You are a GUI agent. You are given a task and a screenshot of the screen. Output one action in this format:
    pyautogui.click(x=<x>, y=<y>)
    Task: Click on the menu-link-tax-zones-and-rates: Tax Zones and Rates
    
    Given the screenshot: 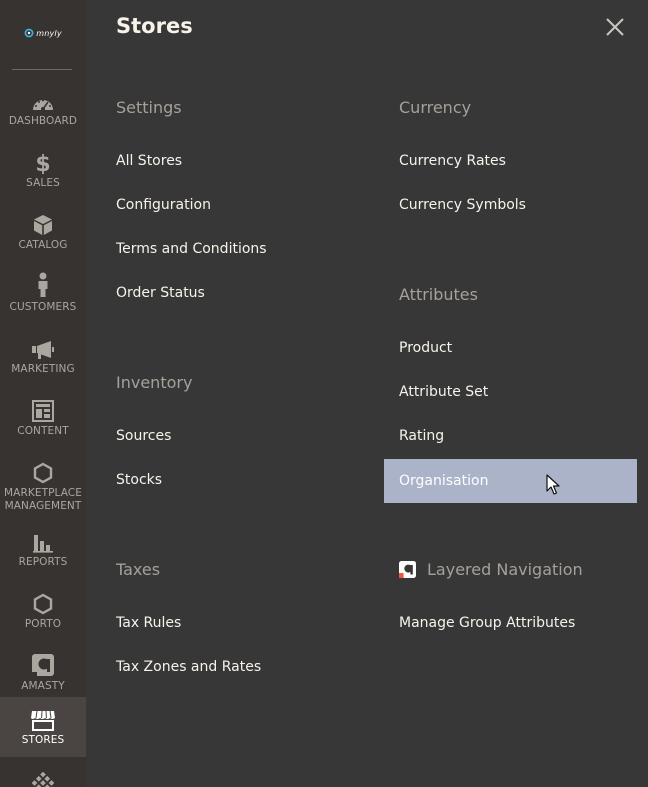 What is the action you would take?
    pyautogui.click(x=188, y=667)
    